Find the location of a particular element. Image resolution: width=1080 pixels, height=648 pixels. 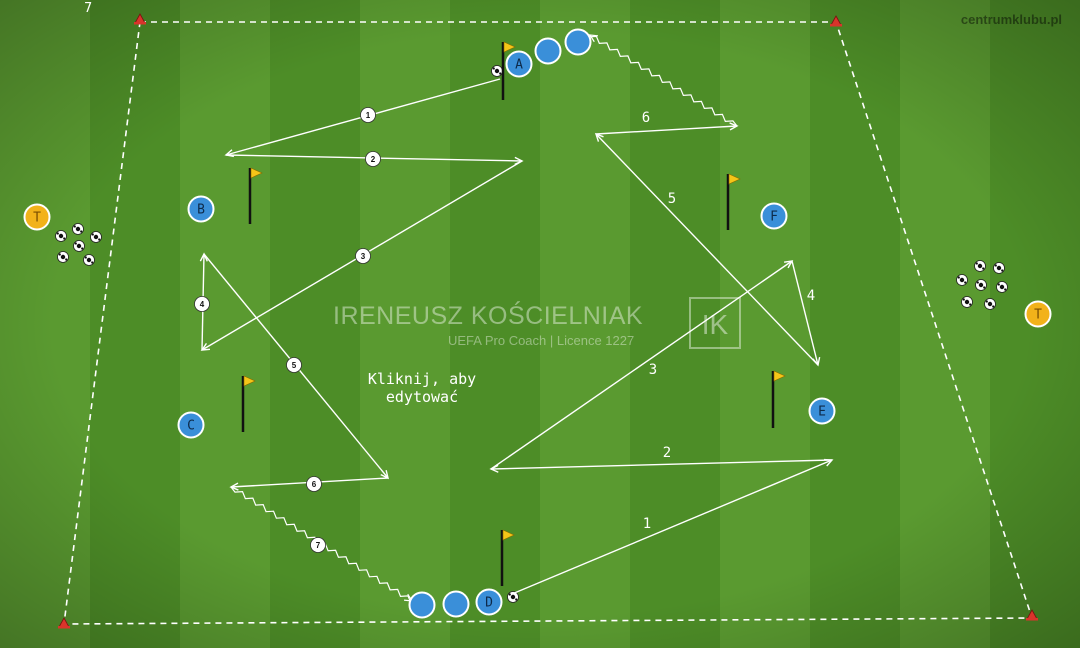

move-label-badge: 5 is located at coordinates (294, 365).